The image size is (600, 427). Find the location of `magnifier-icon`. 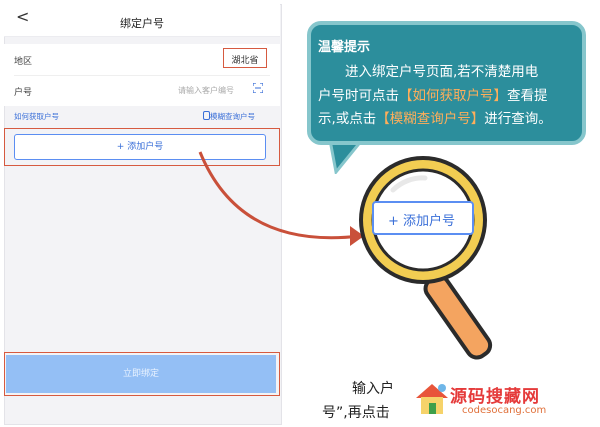

magnifier-icon is located at coordinates (426, 258).